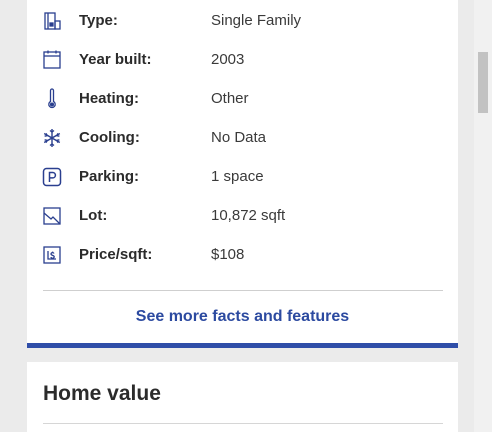 This screenshot has height=432, width=492. What do you see at coordinates (243, 290) in the screenshot?
I see `facts-divider` at bounding box center [243, 290].